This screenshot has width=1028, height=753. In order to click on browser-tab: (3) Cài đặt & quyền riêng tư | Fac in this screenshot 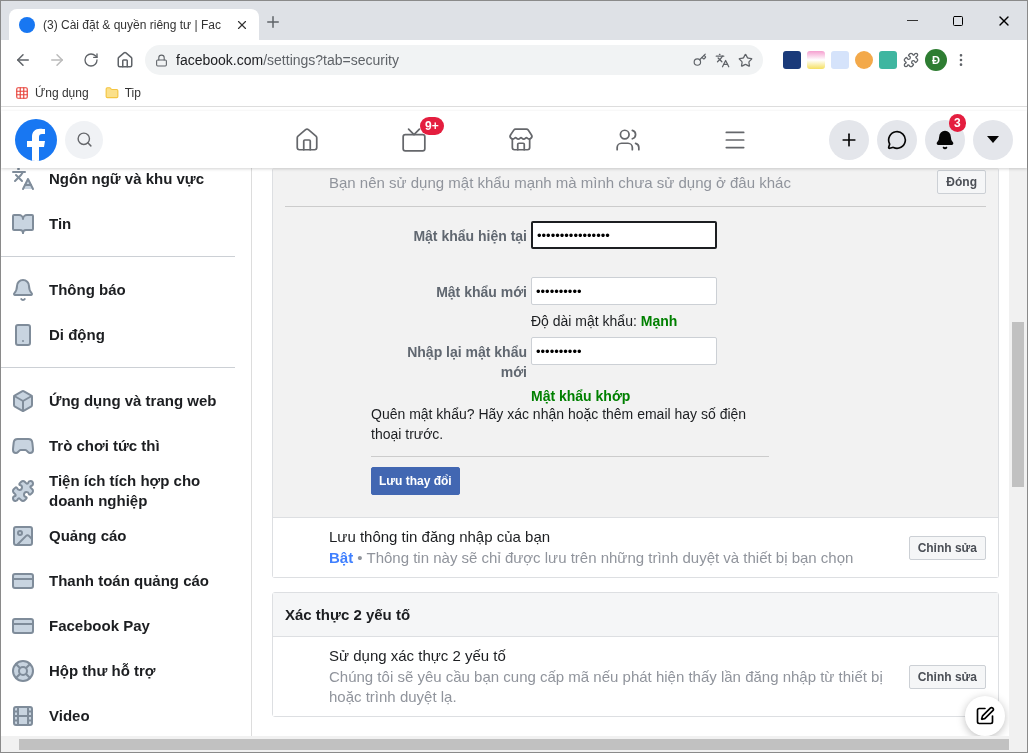, I will do `click(134, 24)`.